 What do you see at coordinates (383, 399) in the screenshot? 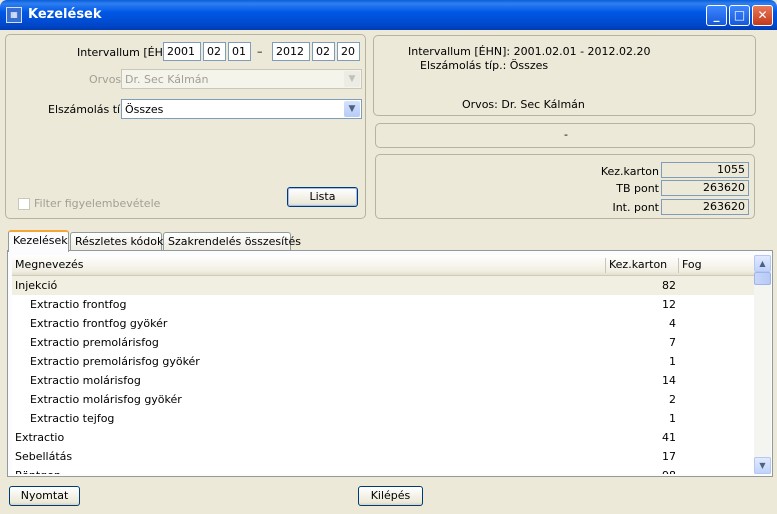
I see `table-row: Extractio molárisfog gyökér 2` at bounding box center [383, 399].